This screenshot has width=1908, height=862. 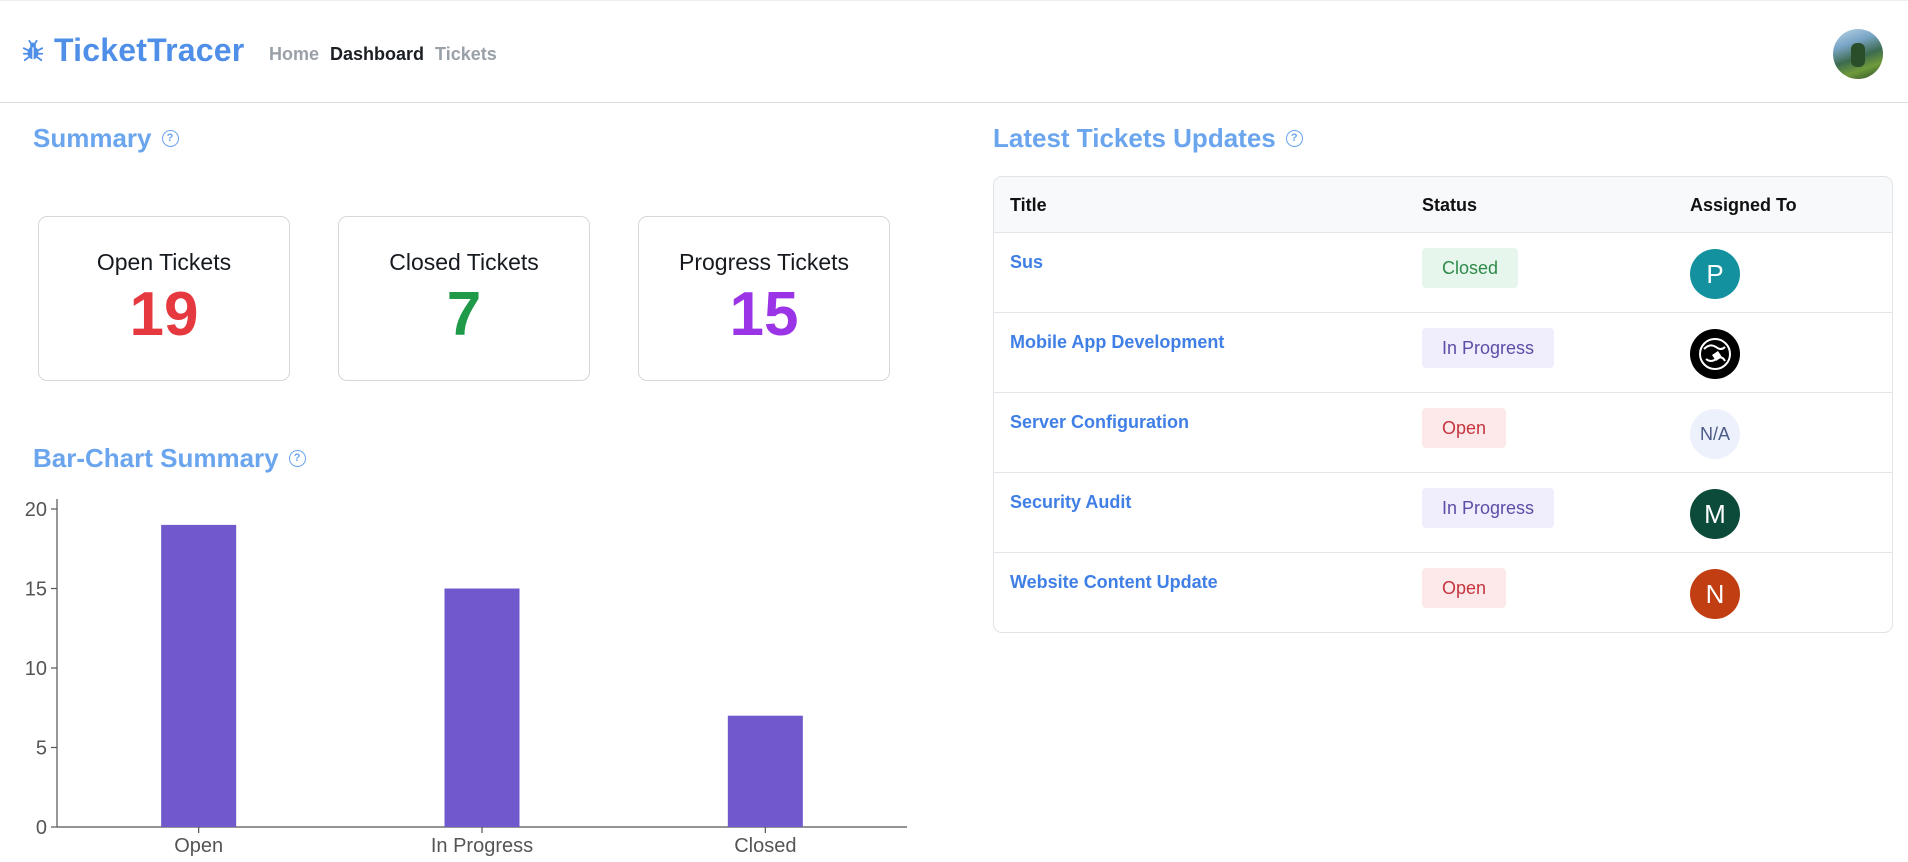 What do you see at coordinates (765, 846) in the screenshot?
I see `x-tick-label: Closed` at bounding box center [765, 846].